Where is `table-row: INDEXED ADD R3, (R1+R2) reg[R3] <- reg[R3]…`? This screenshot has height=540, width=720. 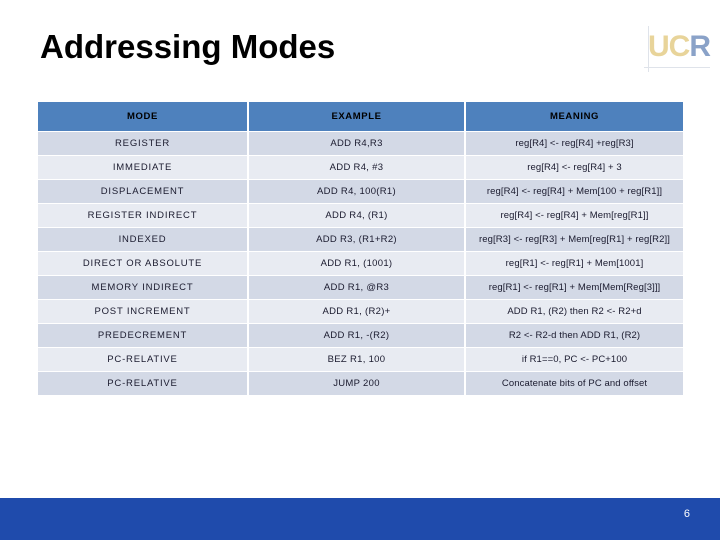 table-row: INDEXED ADD R3, (R1+R2) reg[R3] <- reg[R3]… is located at coordinates (360, 239).